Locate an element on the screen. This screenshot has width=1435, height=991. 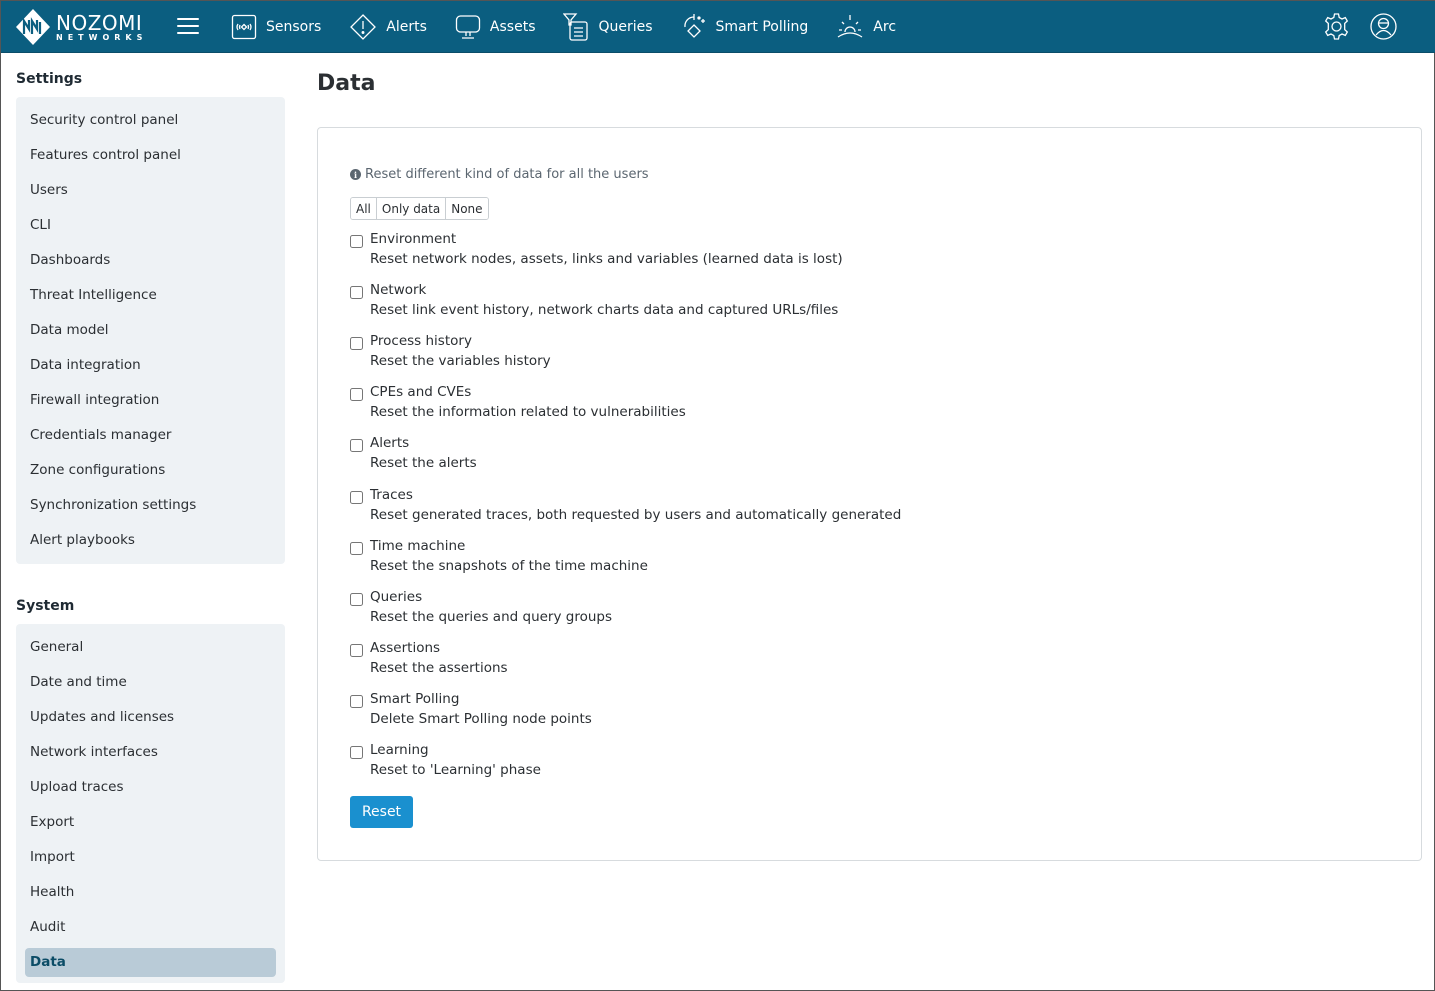
menu-toggle-button is located at coordinates (188, 26).